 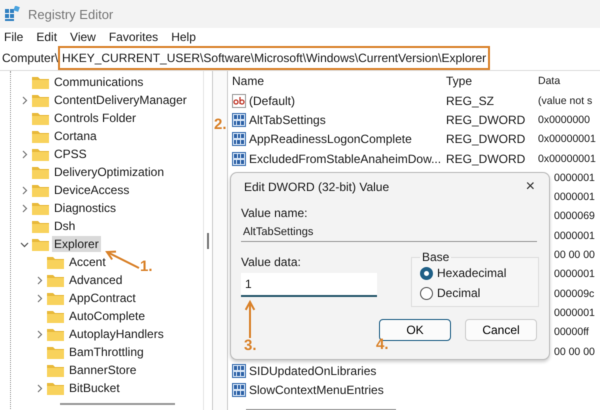 What do you see at coordinates (312, 371) in the screenshot?
I see `value-name: SIDUpdatedOnLibraries` at bounding box center [312, 371].